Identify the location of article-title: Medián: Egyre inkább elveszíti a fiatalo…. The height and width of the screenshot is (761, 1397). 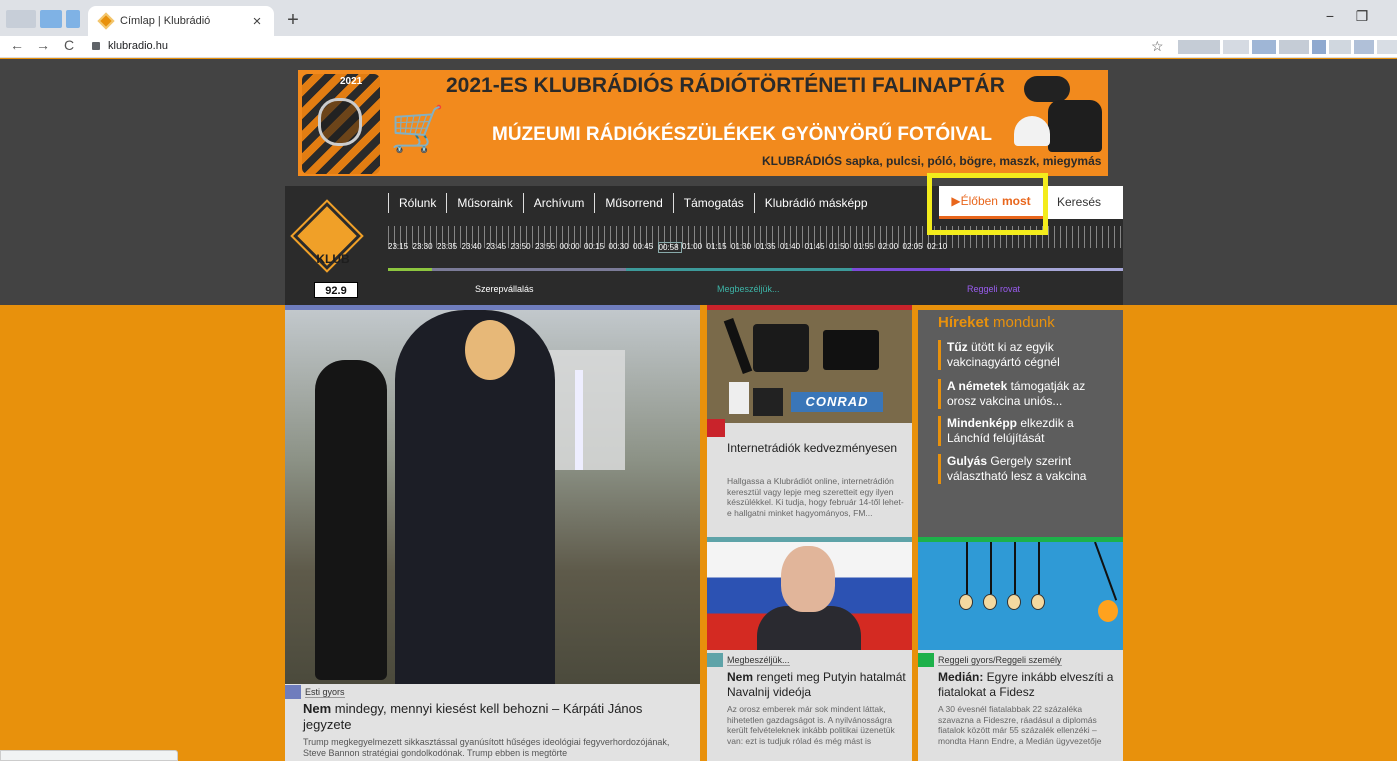
(1028, 685).